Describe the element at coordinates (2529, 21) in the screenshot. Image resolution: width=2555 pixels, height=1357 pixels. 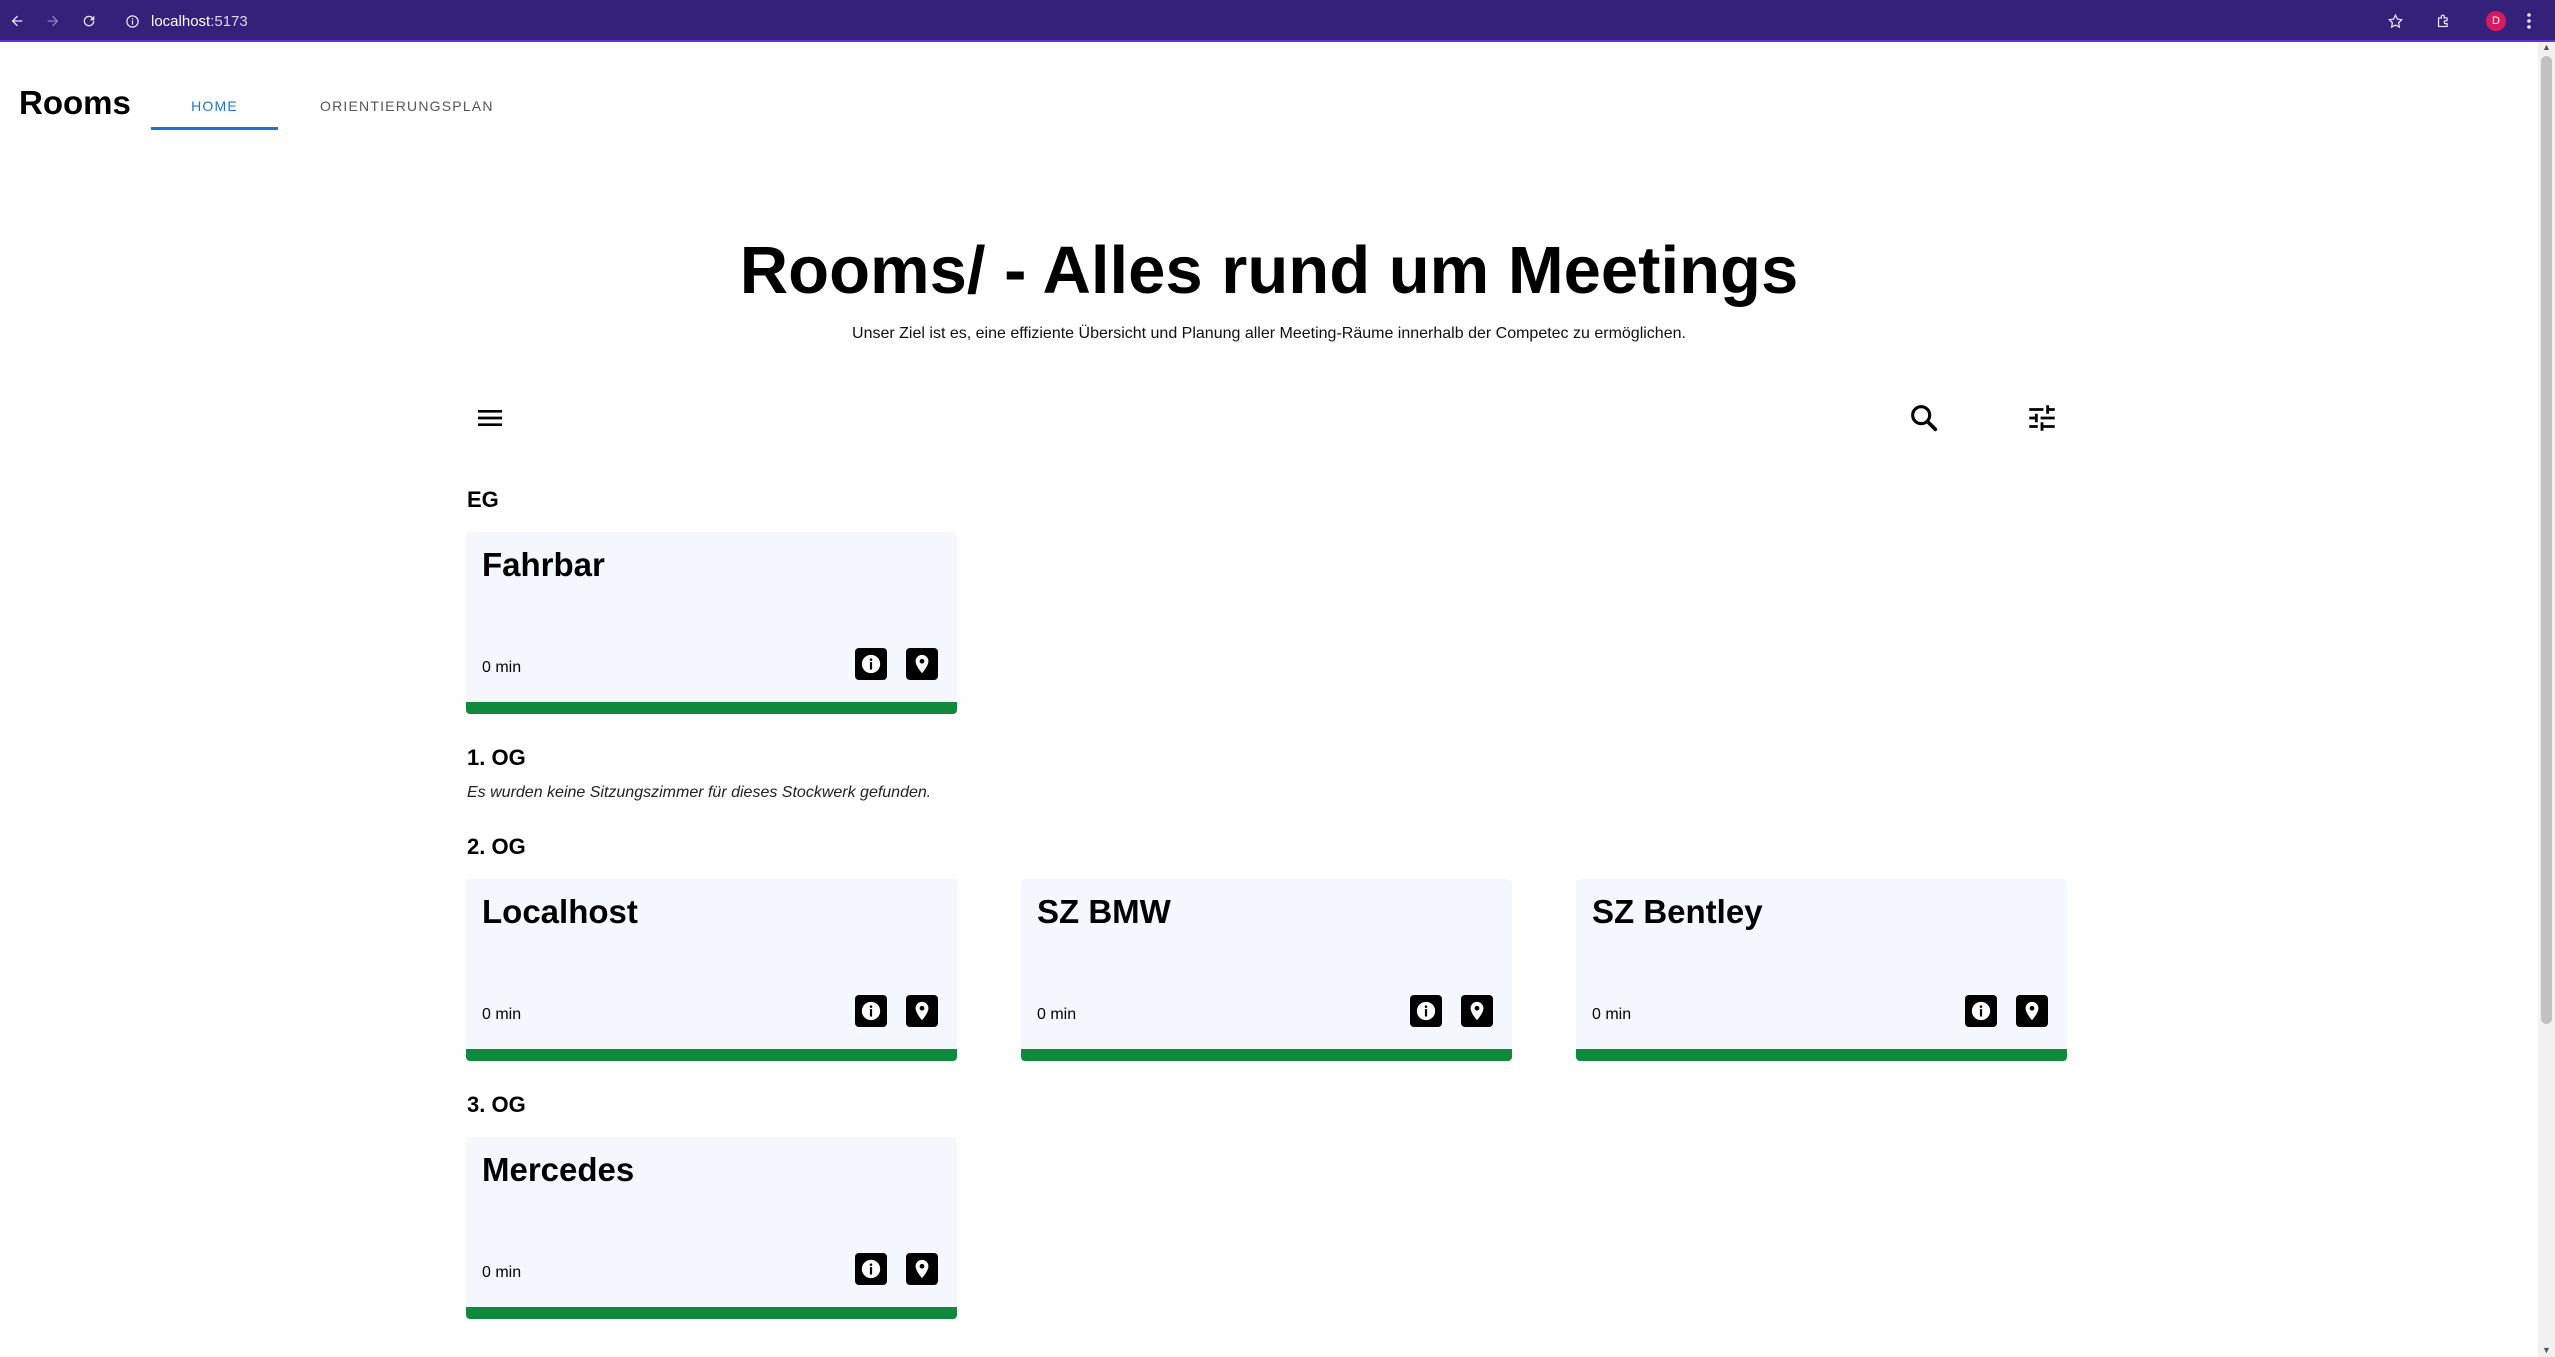
I see `more-menu-icon` at that location.